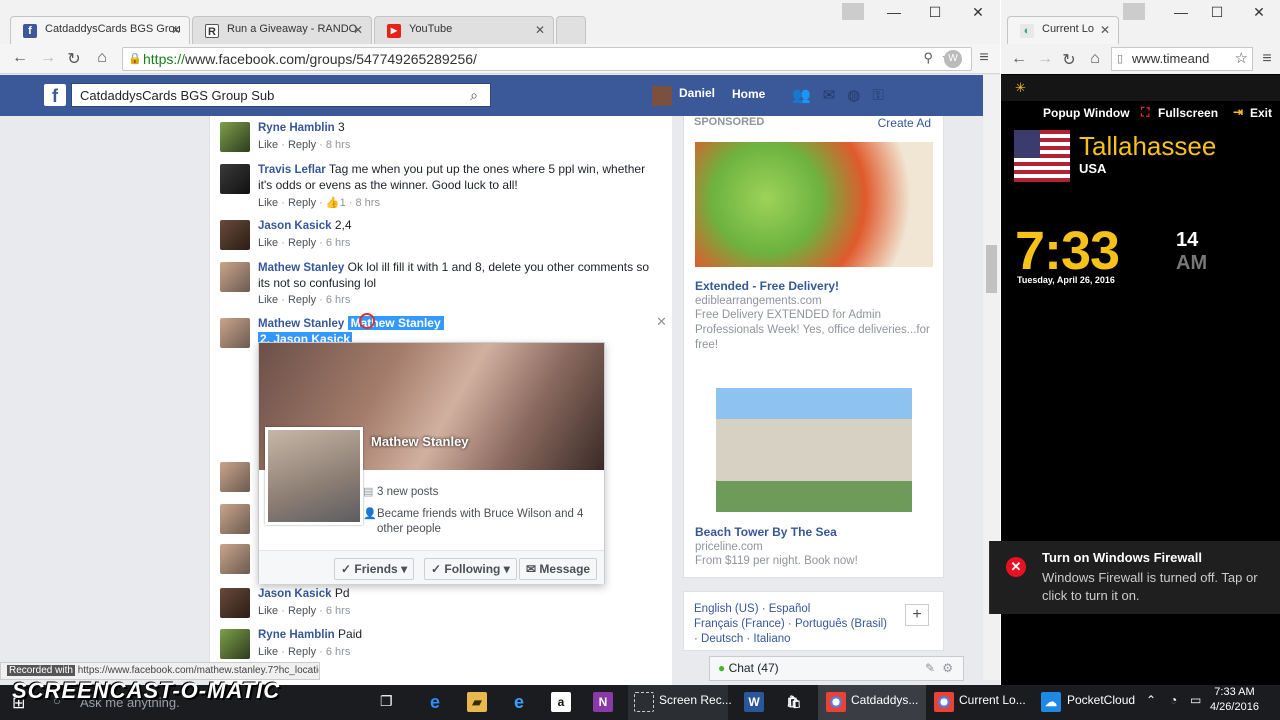 This screenshot has height=720, width=1280. I want to click on internet-explorer-icon: e, so click(519, 702).